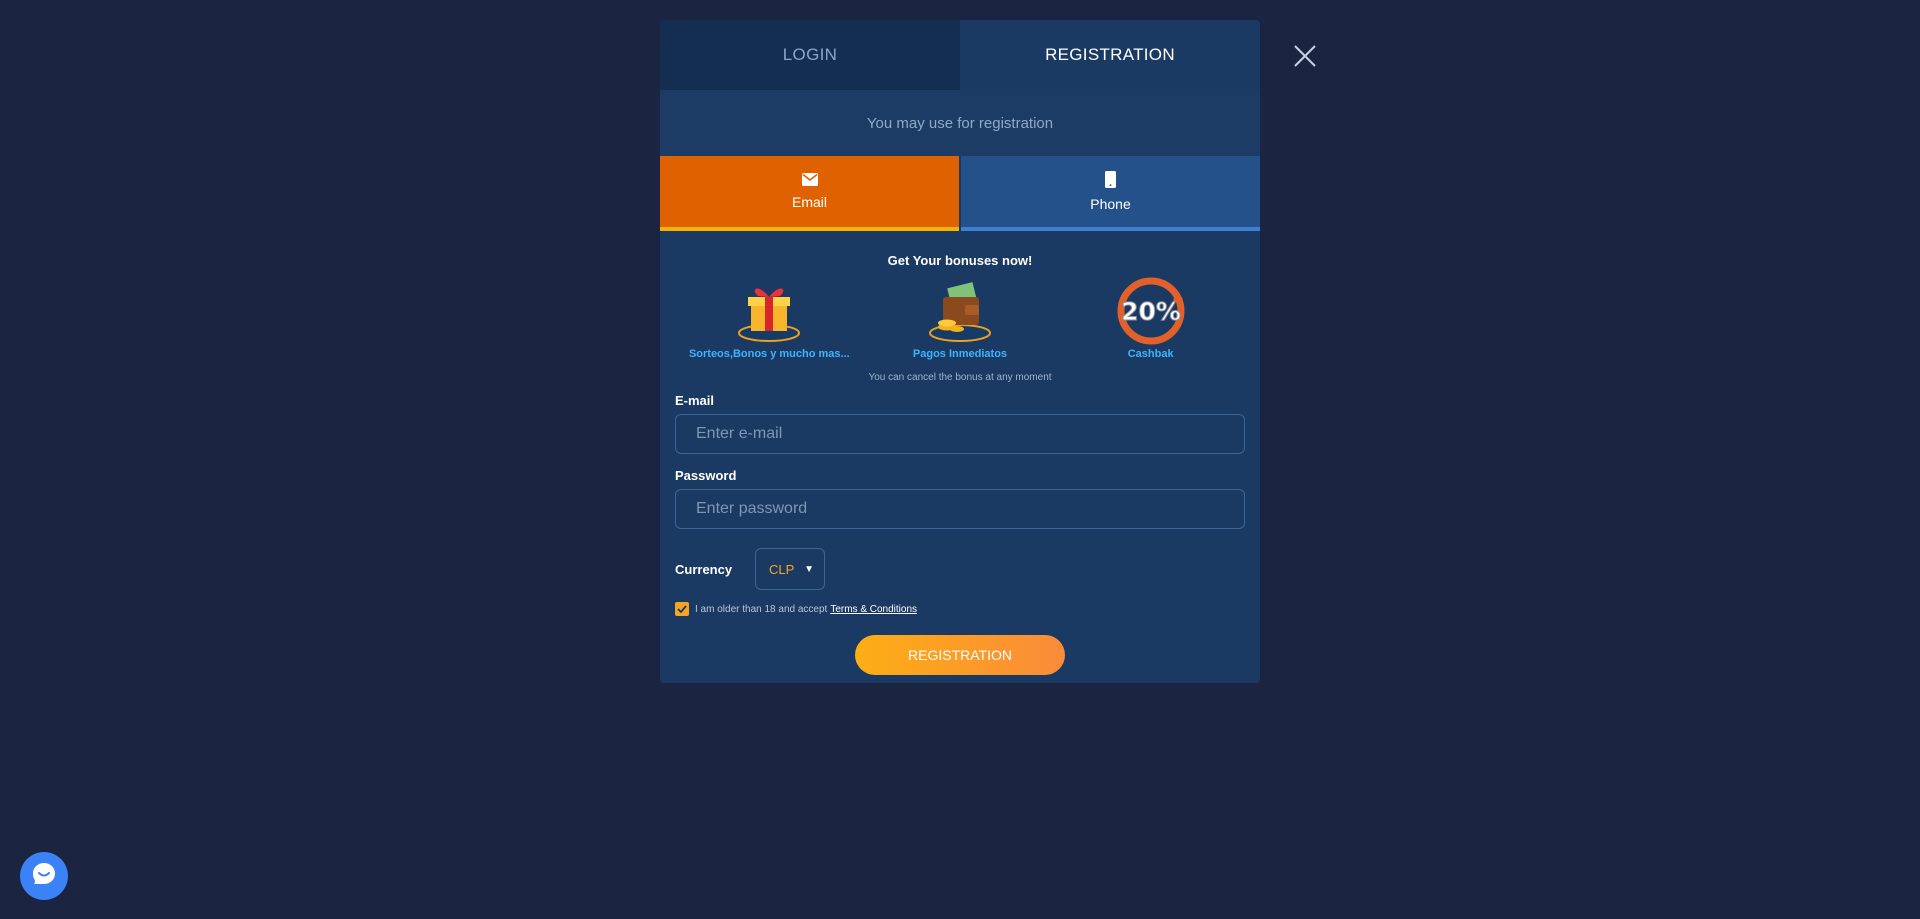  I want to click on cashback-badge-text: 20%, so click(1151, 311).